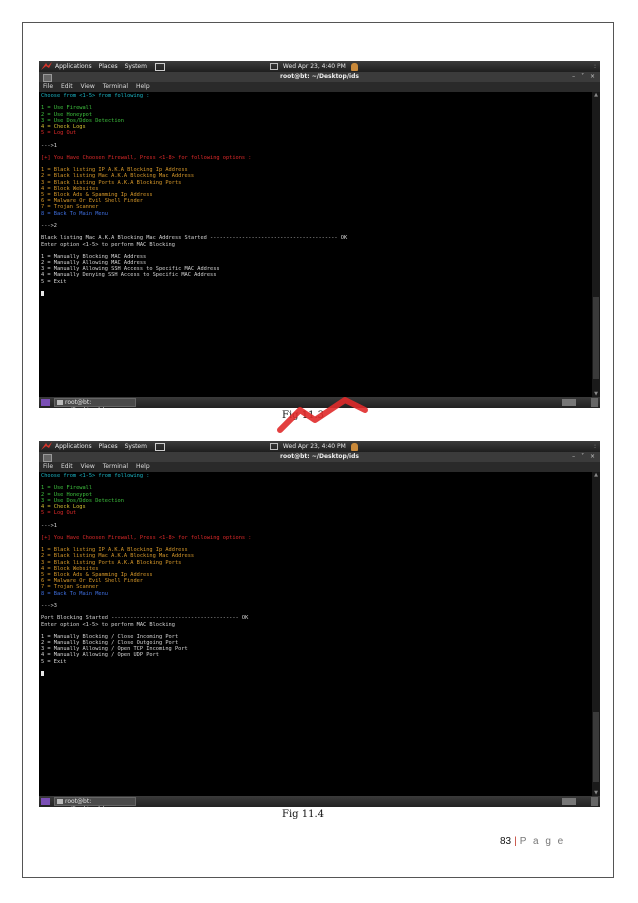 This screenshot has width=638, height=903. Describe the element at coordinates (506, 841) in the screenshot. I see `page-number: 83` at that location.